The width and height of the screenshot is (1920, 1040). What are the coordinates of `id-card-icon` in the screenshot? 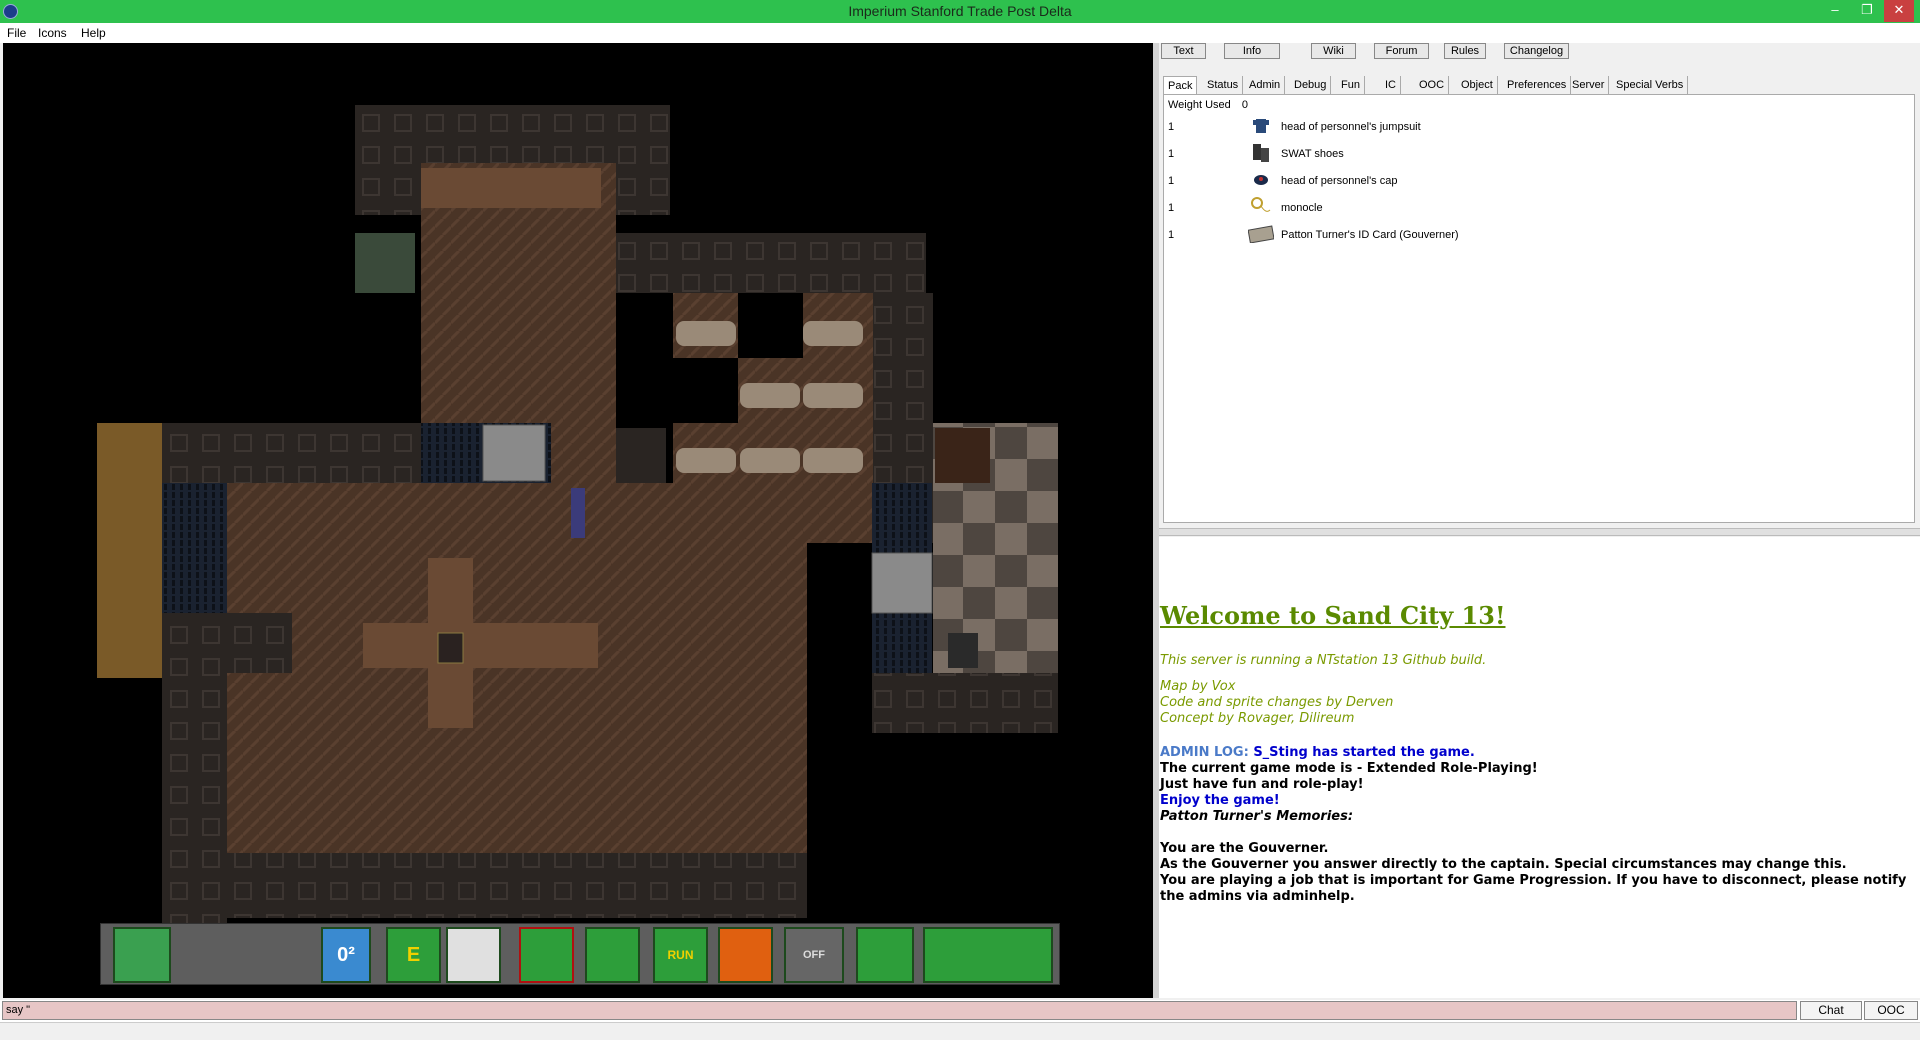 It's located at (1261, 234).